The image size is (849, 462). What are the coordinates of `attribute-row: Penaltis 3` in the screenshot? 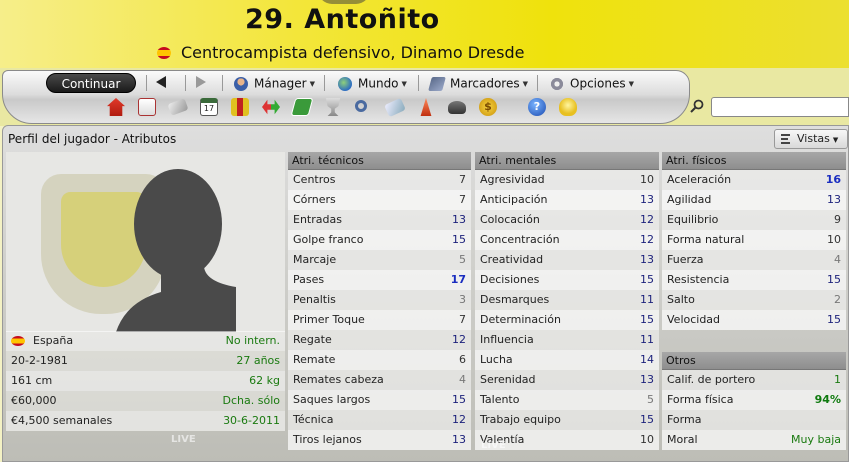 It's located at (379, 300).